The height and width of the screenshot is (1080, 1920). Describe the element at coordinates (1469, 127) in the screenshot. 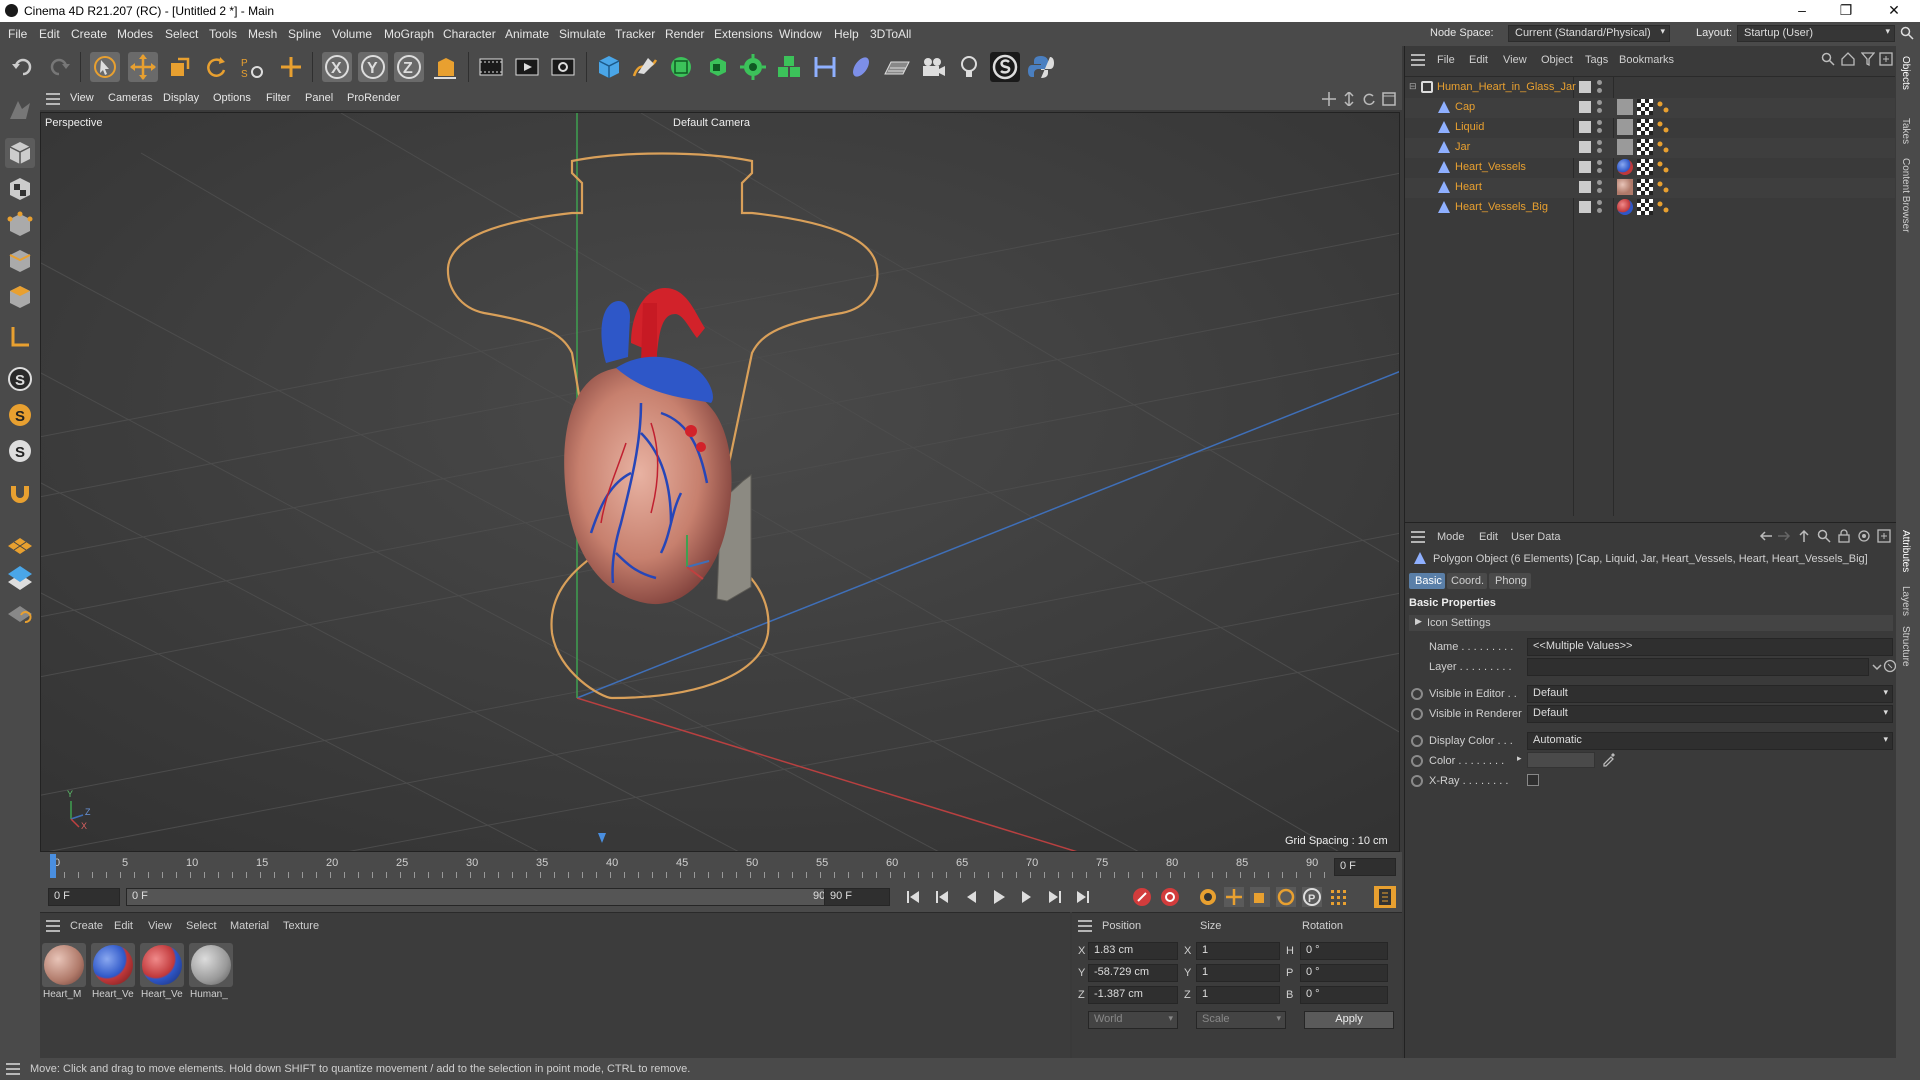

I see `object-name: Liquid` at that location.